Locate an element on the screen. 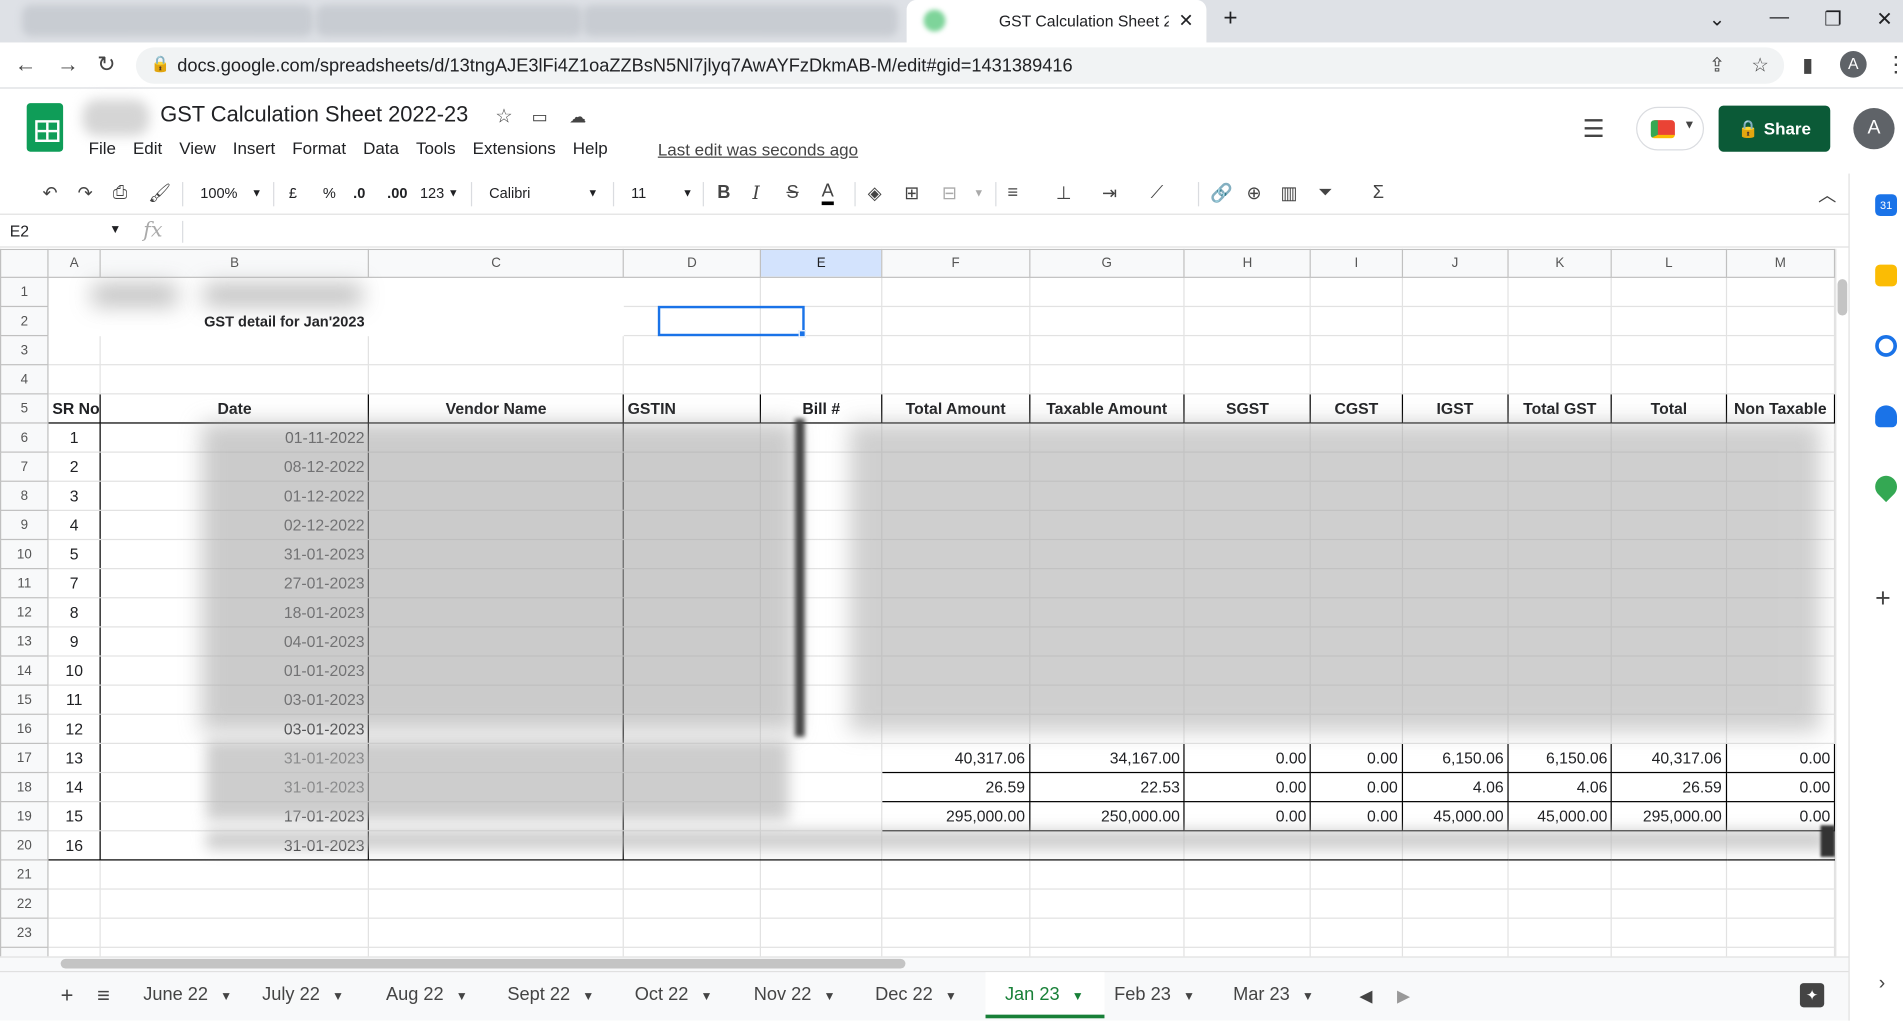 The width and height of the screenshot is (1903, 1021). sheet-tab: Dec 22 ▼ is located at coordinates (925, 995).